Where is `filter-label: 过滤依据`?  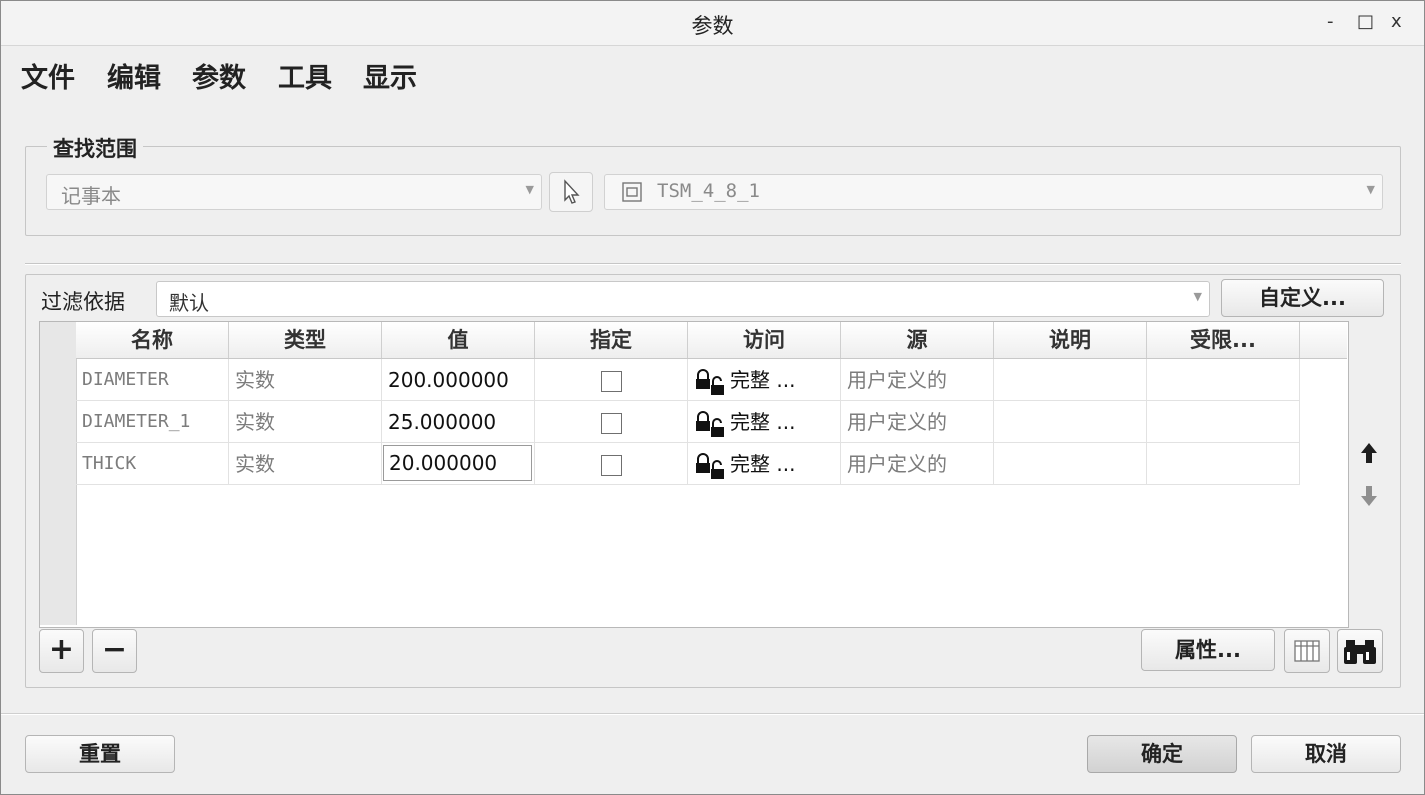 filter-label: 过滤依据 is located at coordinates (83, 302).